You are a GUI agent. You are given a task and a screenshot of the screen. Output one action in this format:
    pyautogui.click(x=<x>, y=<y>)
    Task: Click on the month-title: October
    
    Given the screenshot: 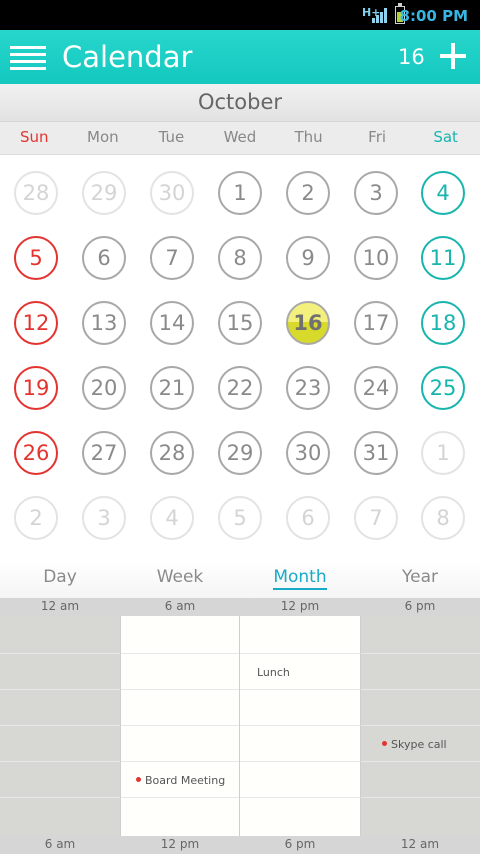 What is the action you would take?
    pyautogui.click(x=240, y=102)
    